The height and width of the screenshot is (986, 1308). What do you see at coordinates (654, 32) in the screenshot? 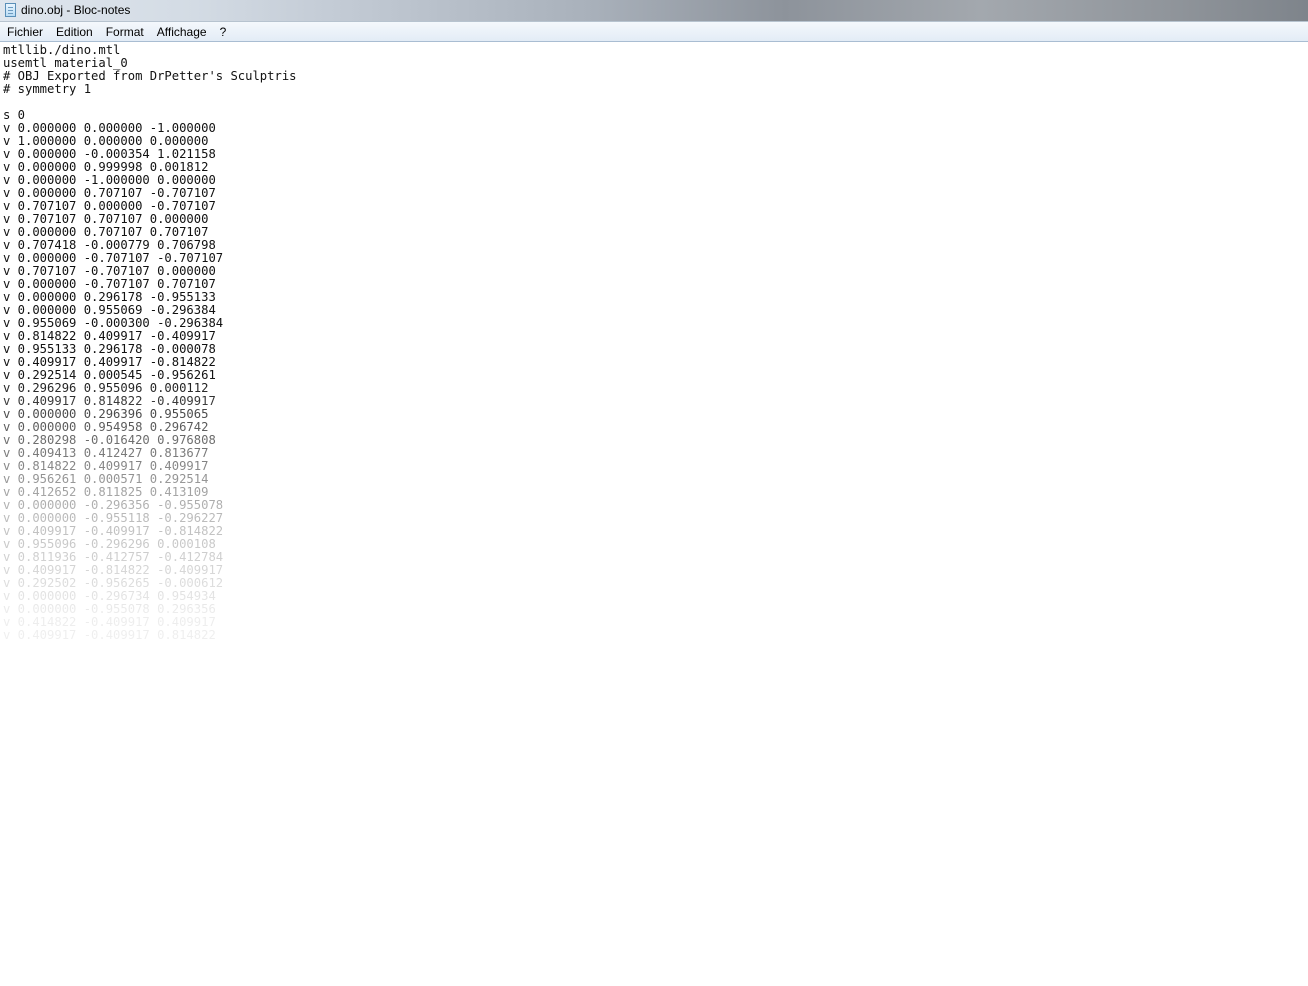
I see `menu-bar: Fichier Edition Format Affichage ?` at bounding box center [654, 32].